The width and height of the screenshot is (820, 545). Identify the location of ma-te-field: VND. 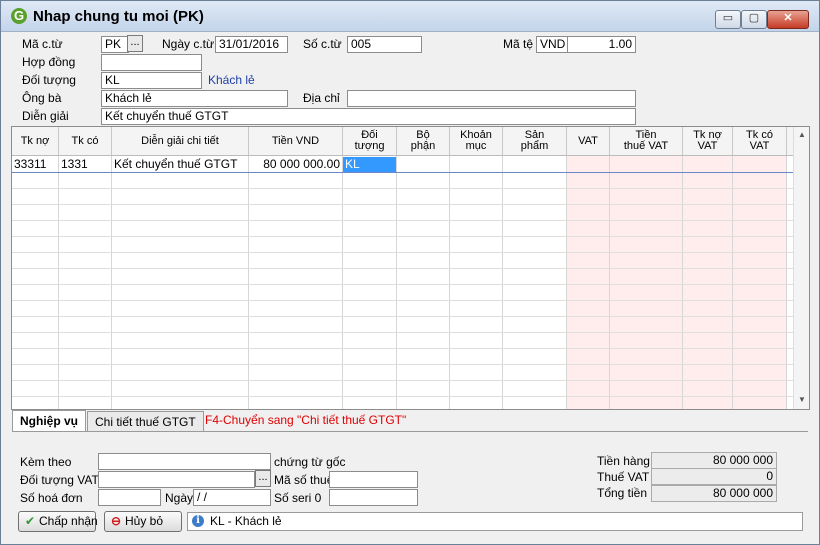
(552, 44).